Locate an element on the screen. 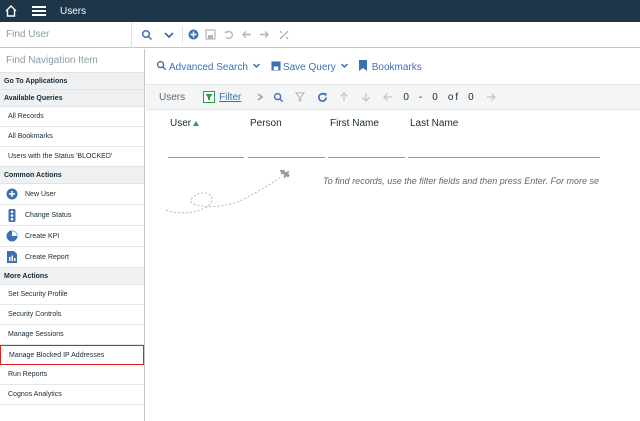 Image resolution: width=640 pixels, height=421 pixels. previous-page-icon is located at coordinates (388, 97).